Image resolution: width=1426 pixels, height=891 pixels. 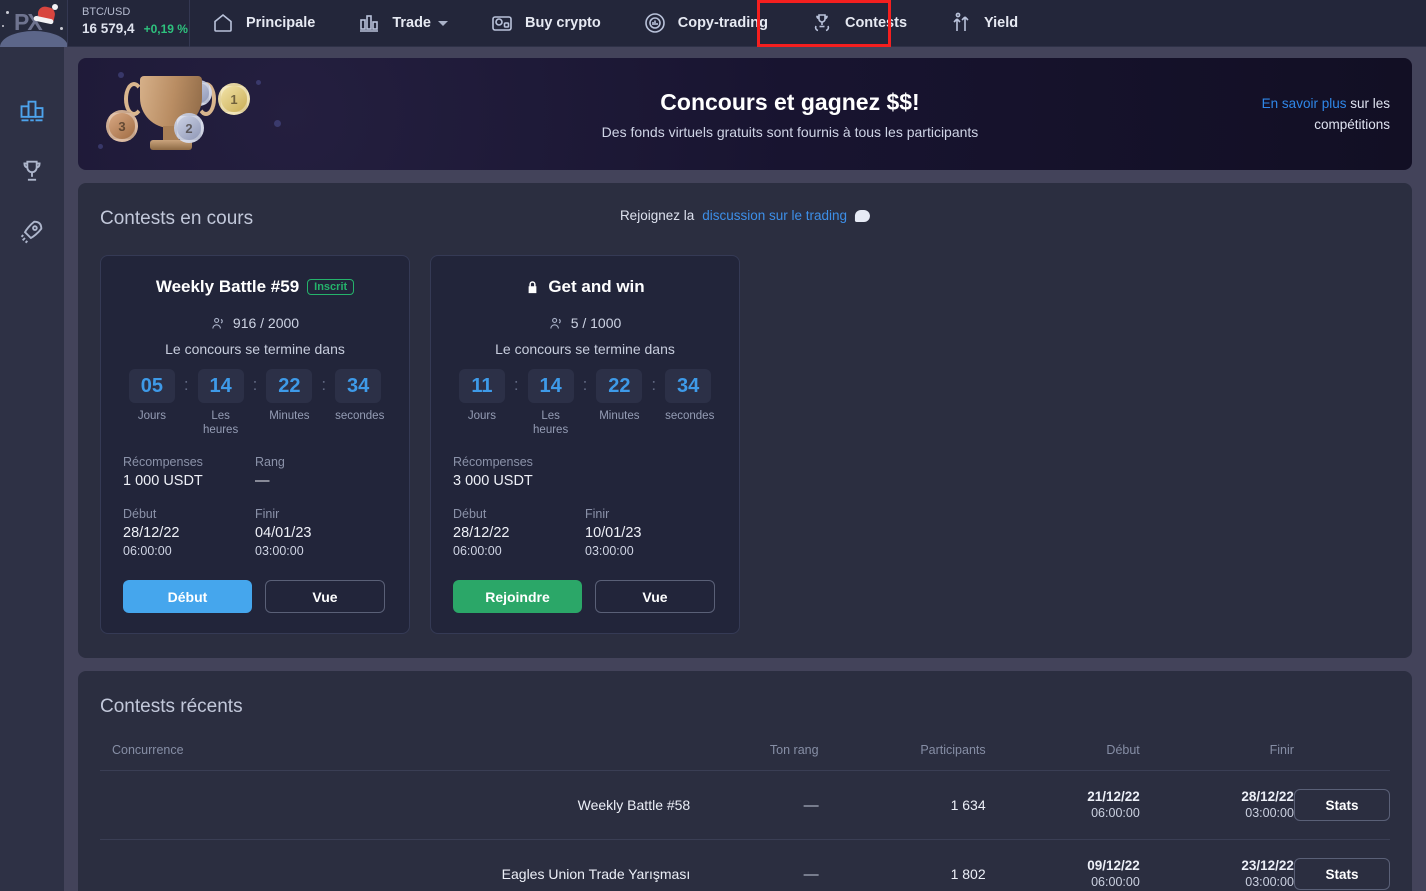 I want to click on row-participants: 1 634, so click(x=902, y=805).